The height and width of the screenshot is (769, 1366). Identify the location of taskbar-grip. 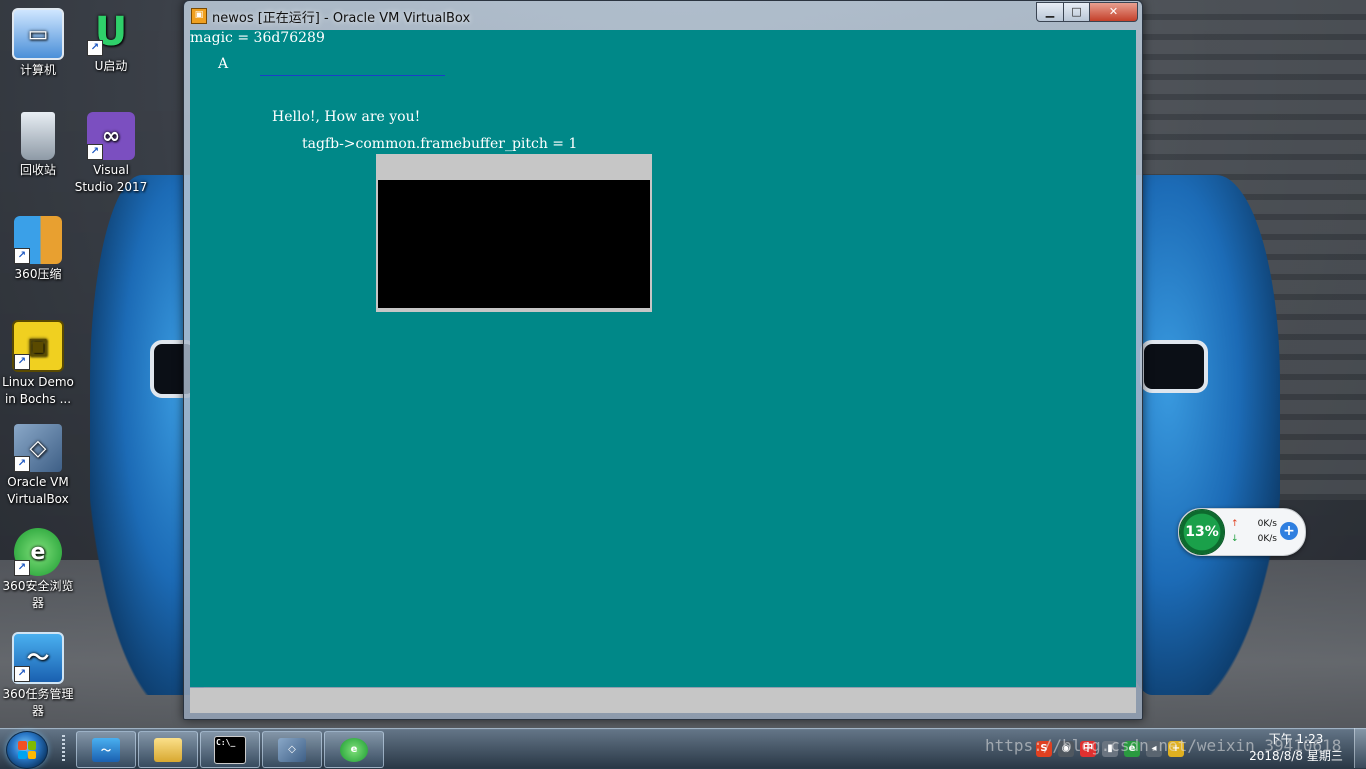
(63, 749).